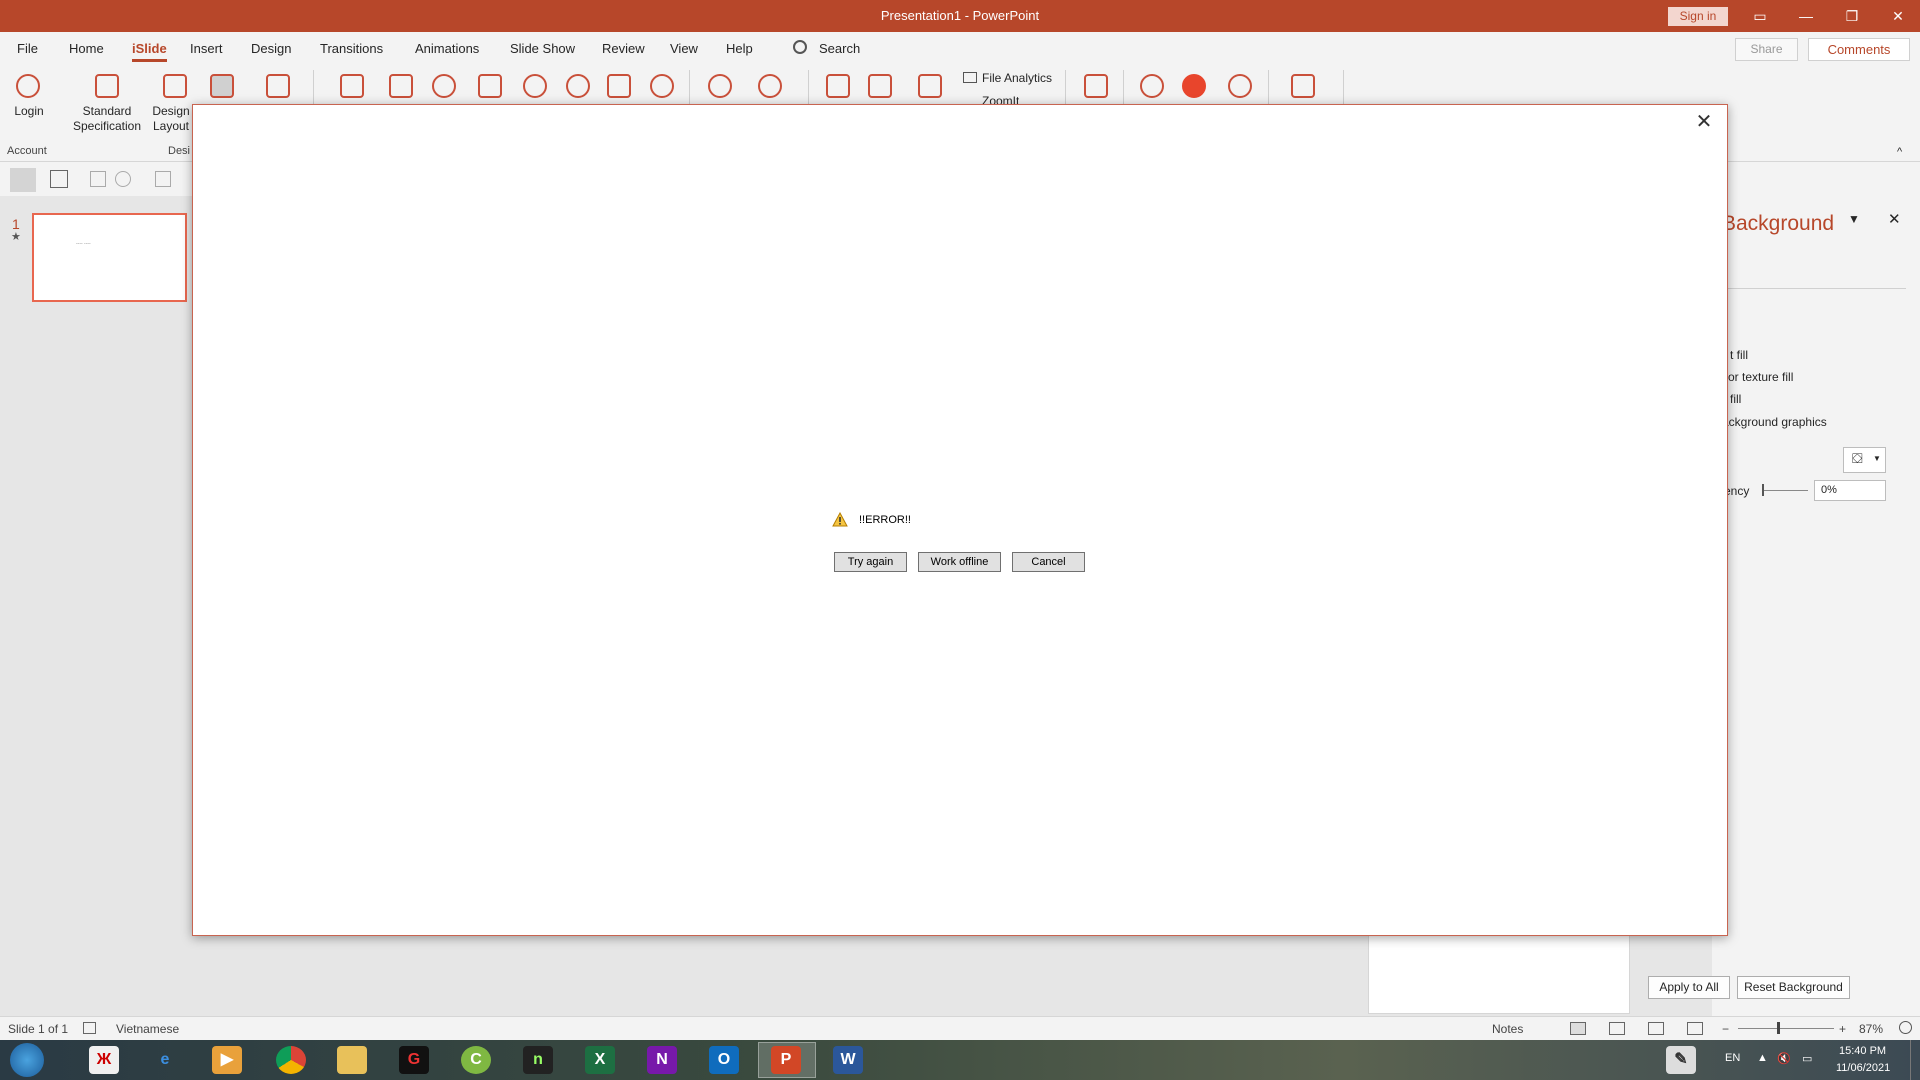 This screenshot has height=1080, width=1920. What do you see at coordinates (1507, 1029) in the screenshot?
I see `notes-button: Notes` at bounding box center [1507, 1029].